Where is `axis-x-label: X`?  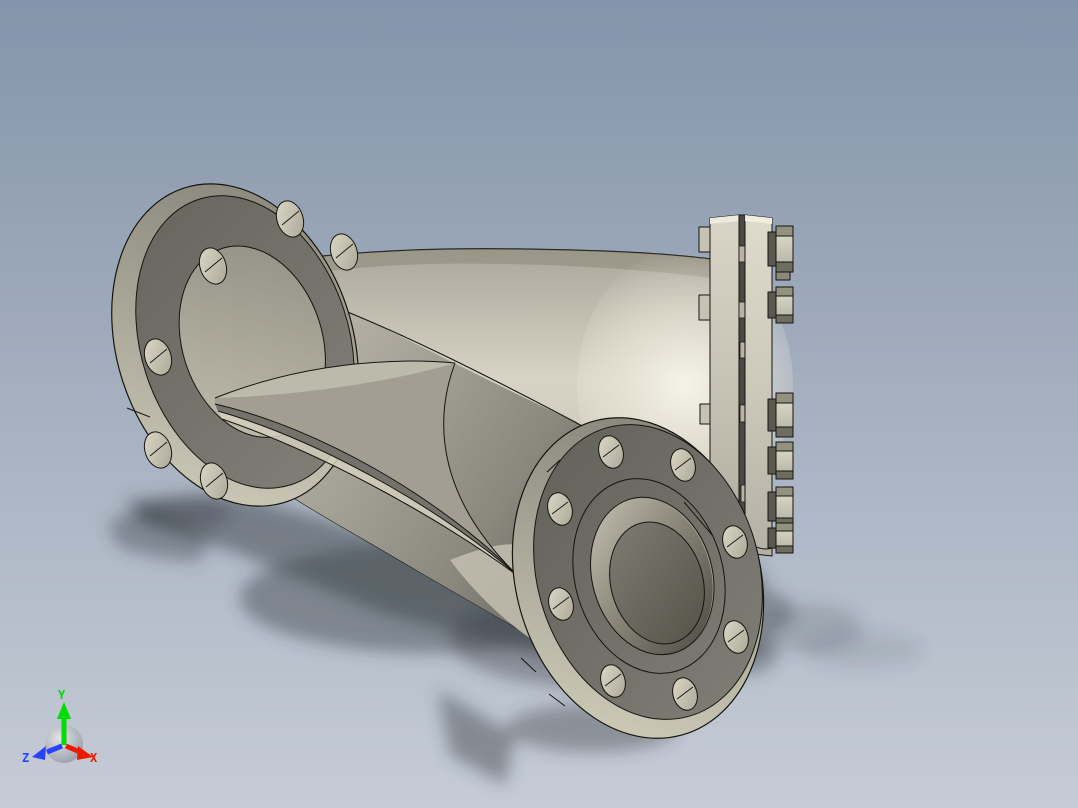
axis-x-label: X is located at coordinates (94, 758).